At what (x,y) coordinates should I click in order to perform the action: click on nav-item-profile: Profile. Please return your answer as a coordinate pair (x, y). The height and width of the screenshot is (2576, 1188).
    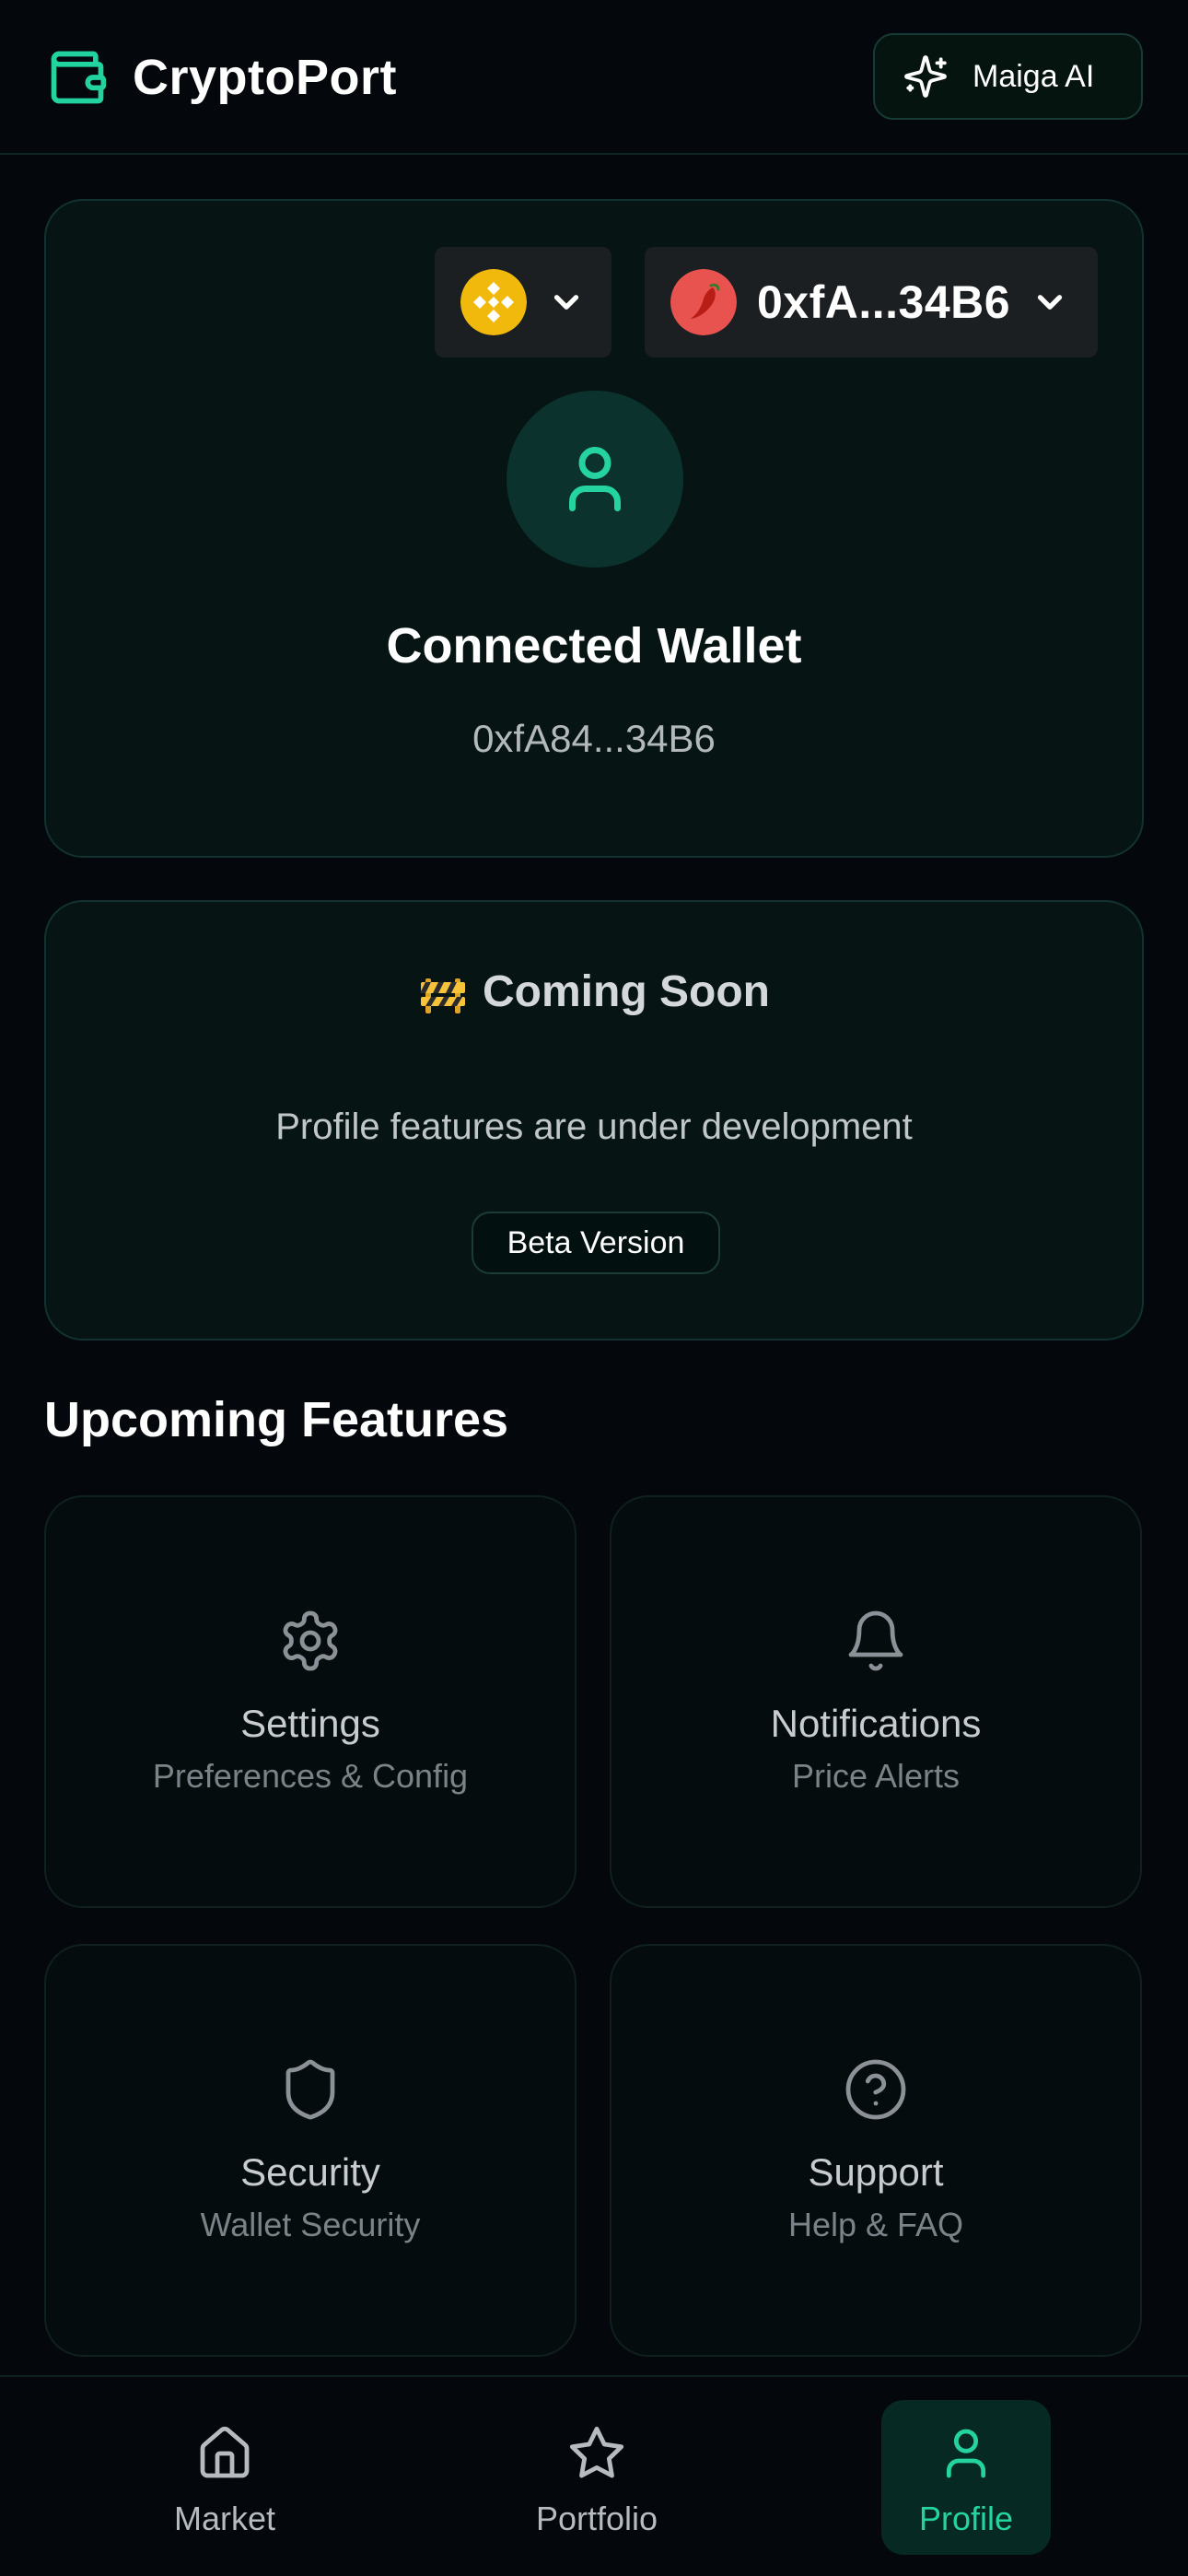
    Looking at the image, I should click on (966, 2477).